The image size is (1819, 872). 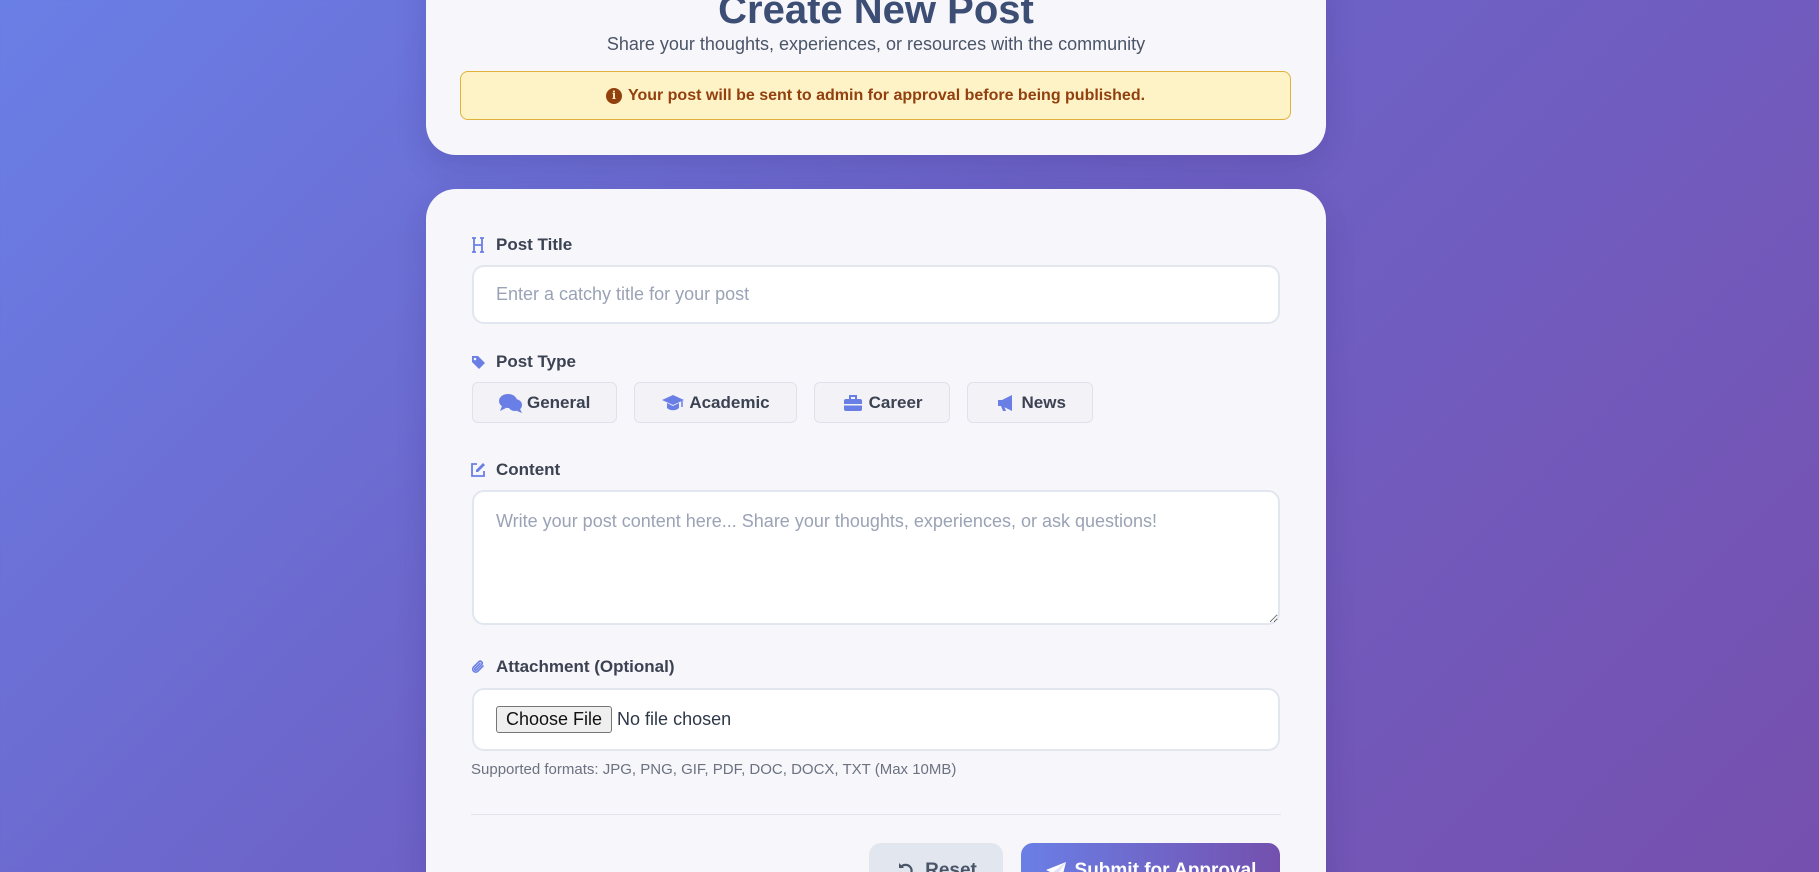 I want to click on post-type-news-label: News, so click(x=1043, y=402).